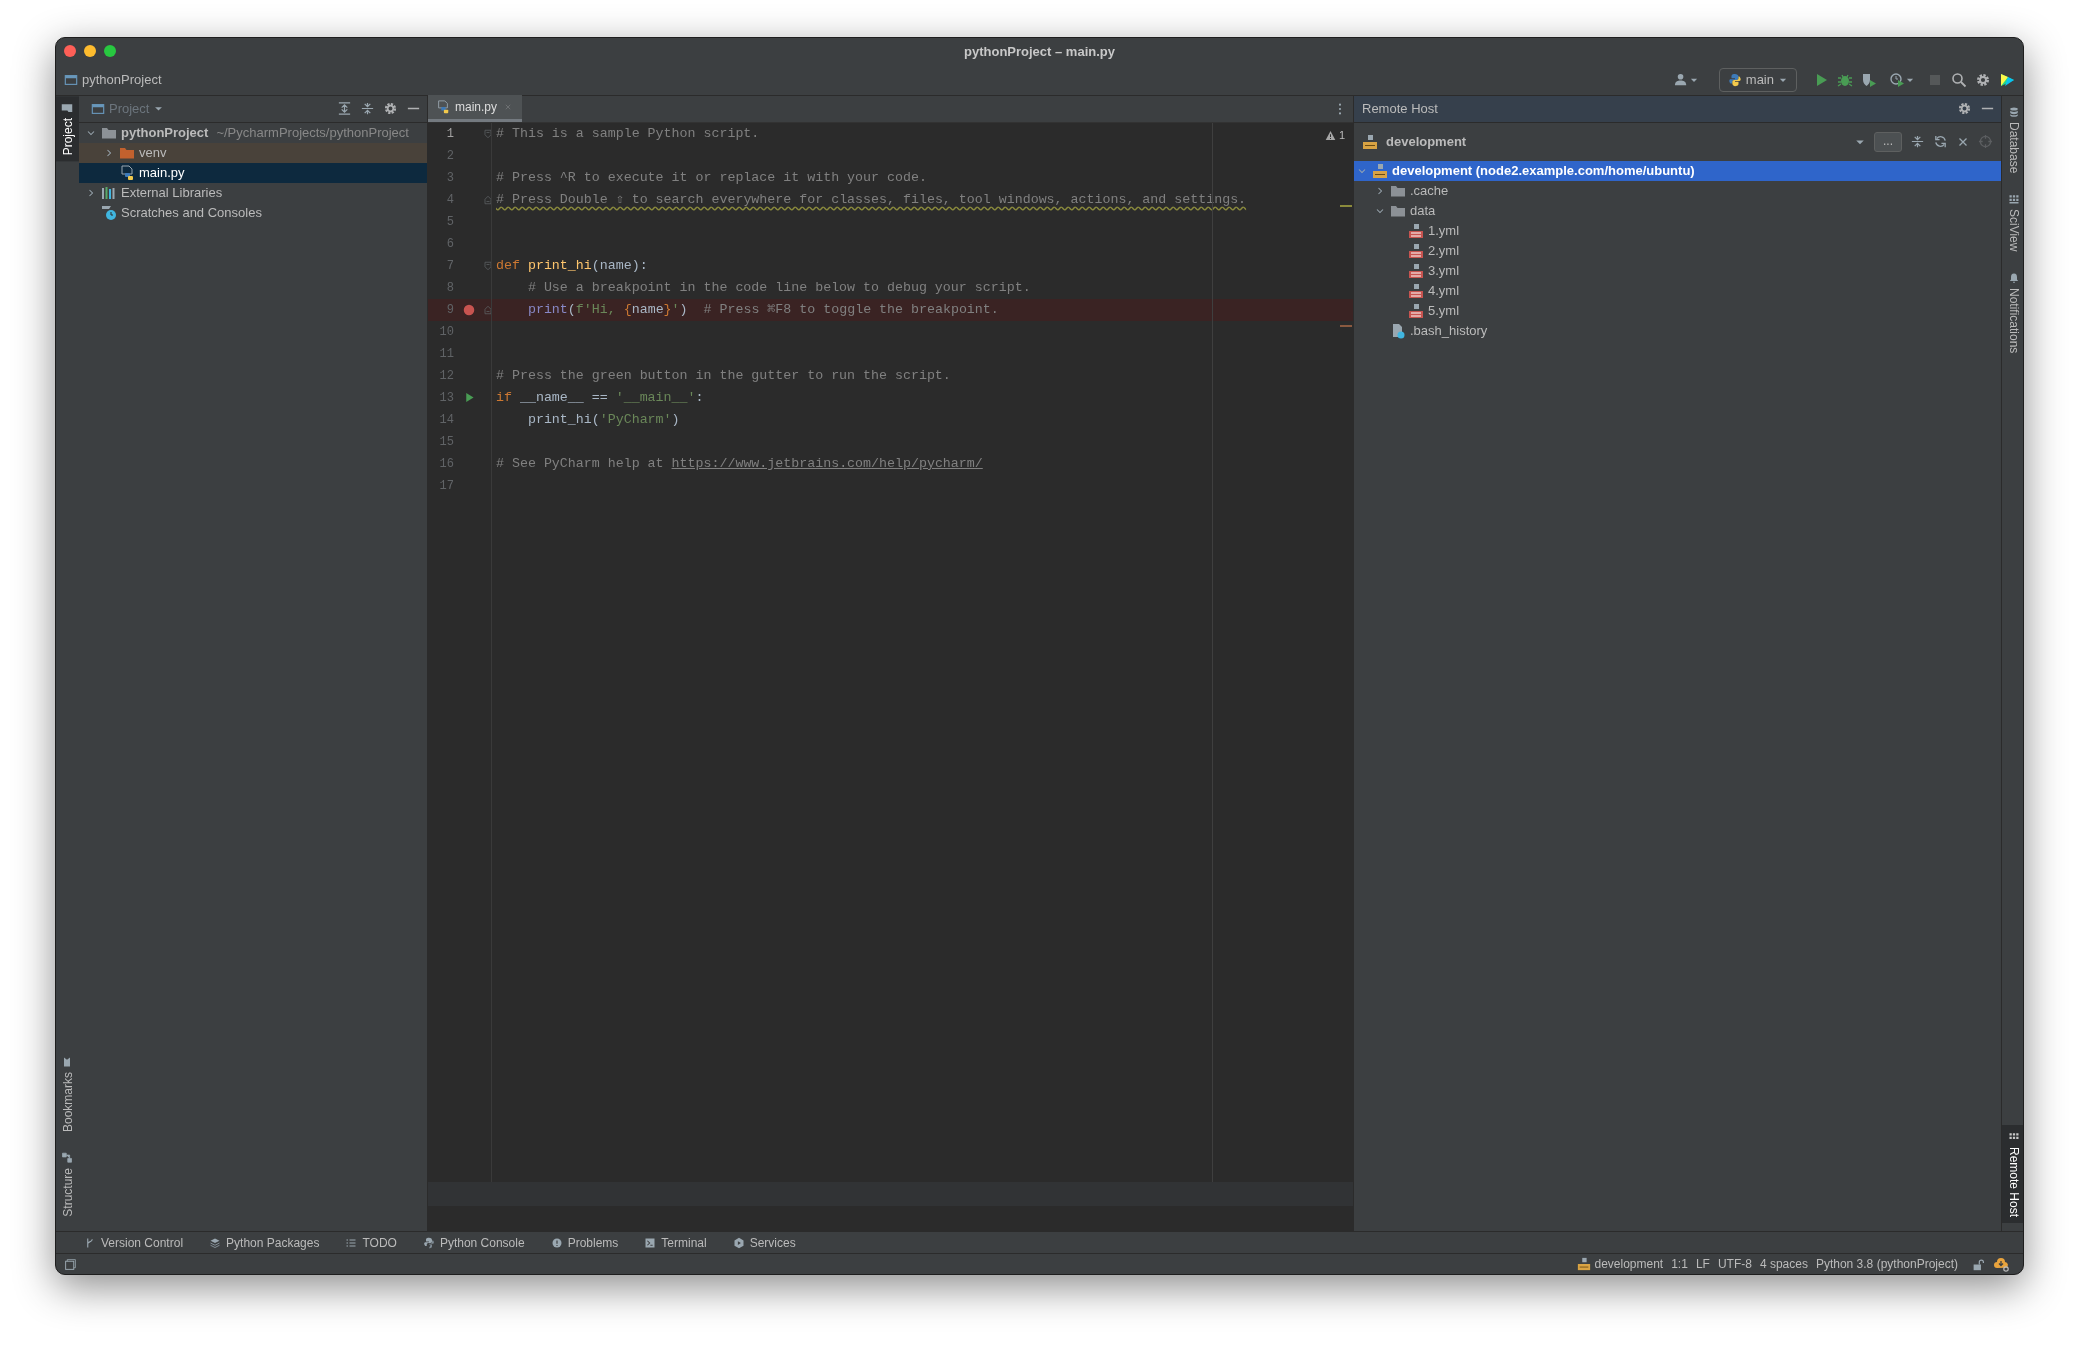  What do you see at coordinates (90, 51) in the screenshot?
I see `minimize-window-button` at bounding box center [90, 51].